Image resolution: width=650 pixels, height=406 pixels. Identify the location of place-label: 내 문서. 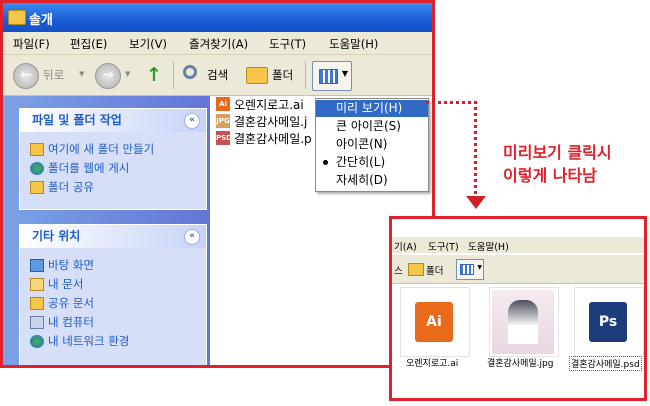
(65, 284).